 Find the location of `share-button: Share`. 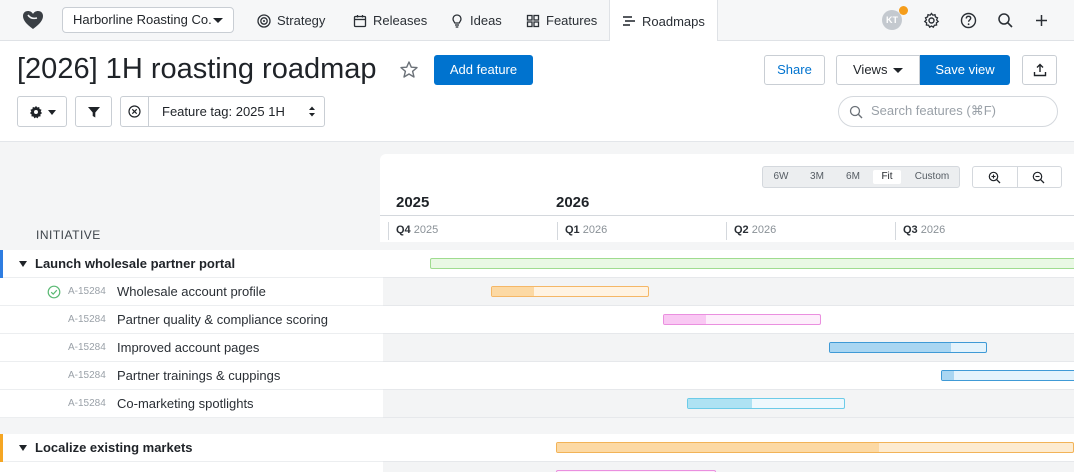

share-button: Share is located at coordinates (794, 70).